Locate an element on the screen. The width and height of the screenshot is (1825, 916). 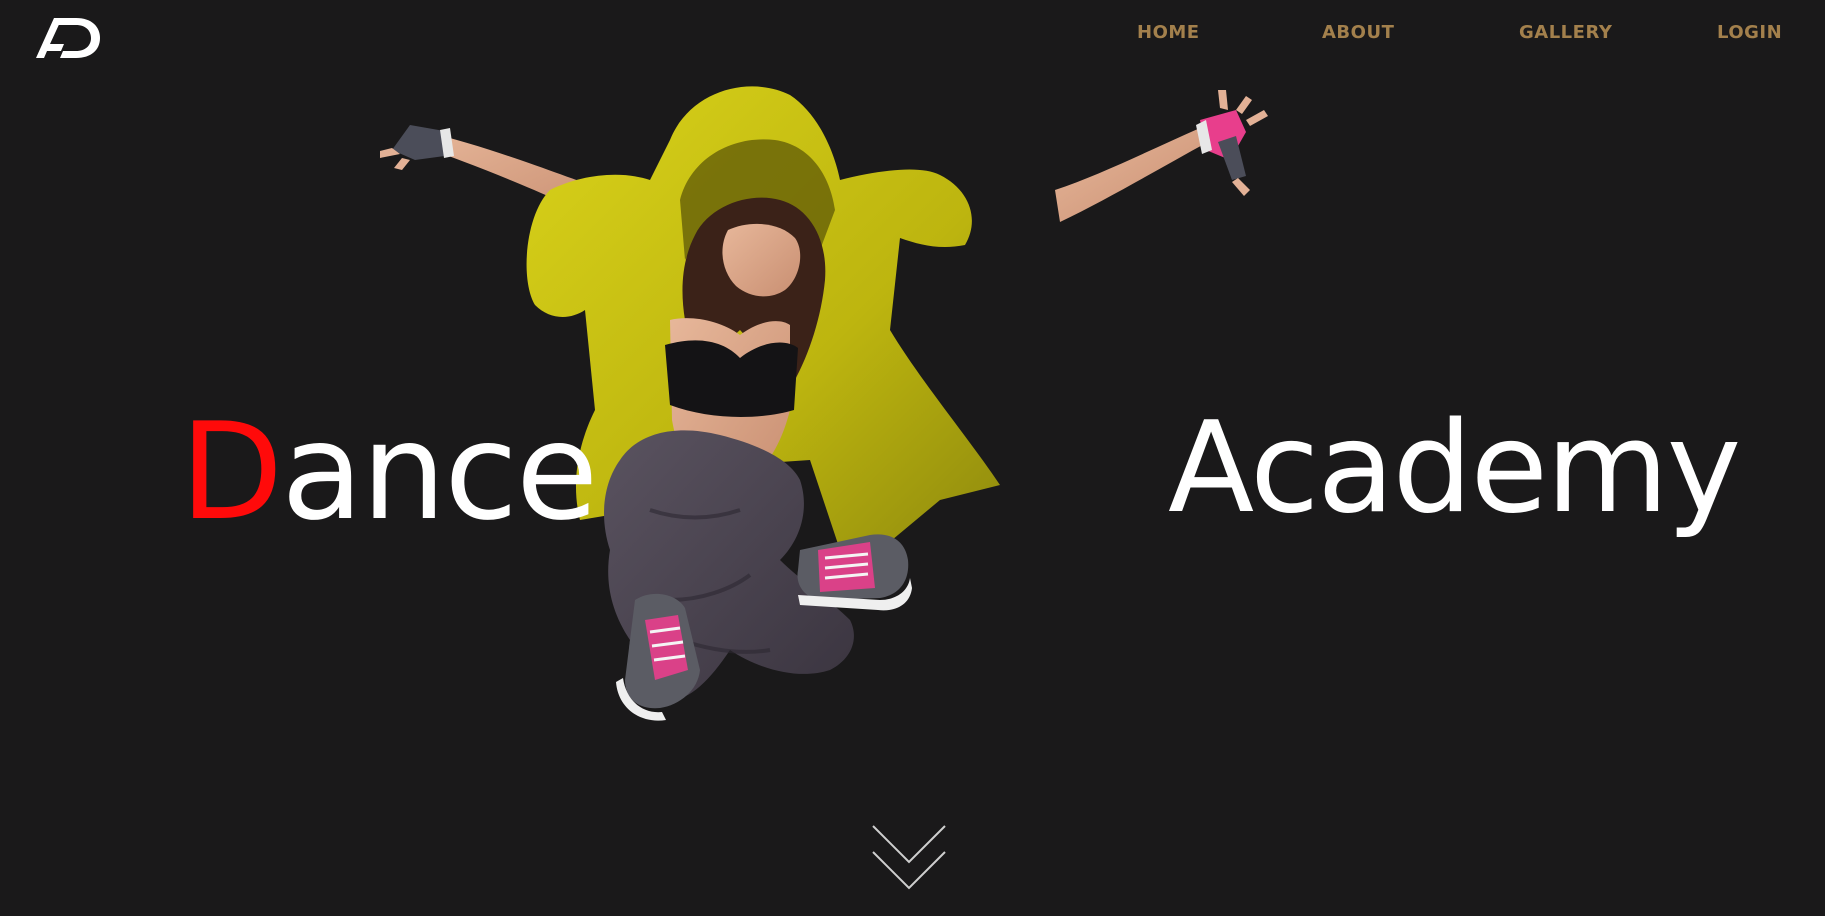
nav-about-link: ABOUT is located at coordinates (1358, 32).